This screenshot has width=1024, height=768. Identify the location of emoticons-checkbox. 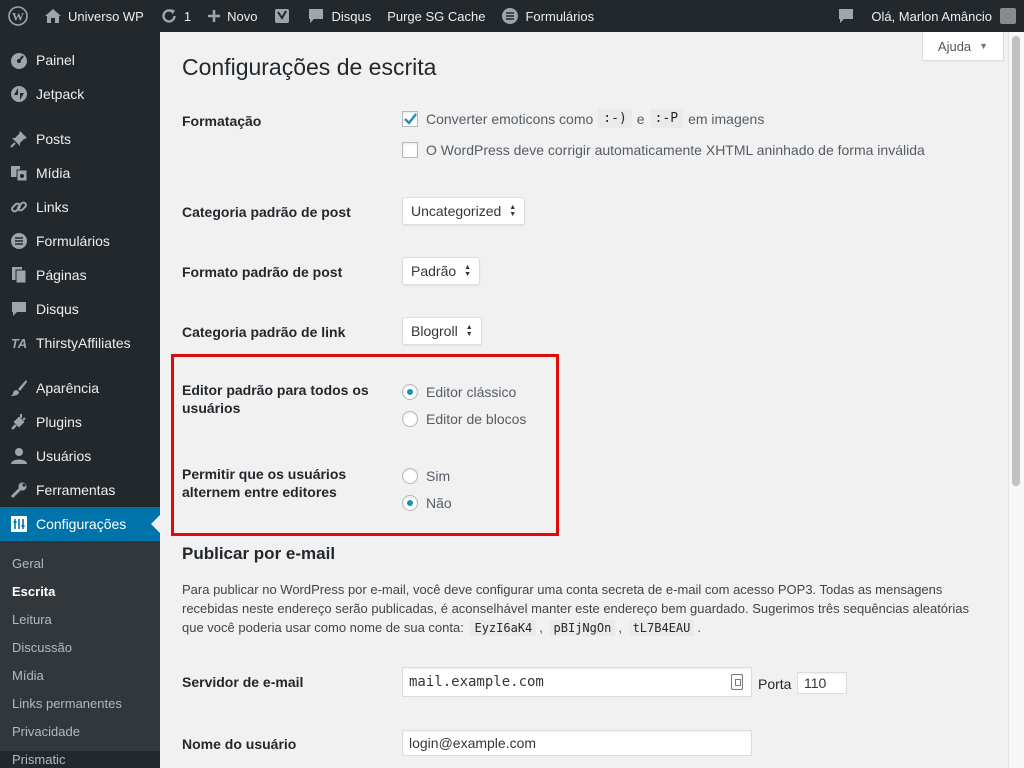
(410, 118).